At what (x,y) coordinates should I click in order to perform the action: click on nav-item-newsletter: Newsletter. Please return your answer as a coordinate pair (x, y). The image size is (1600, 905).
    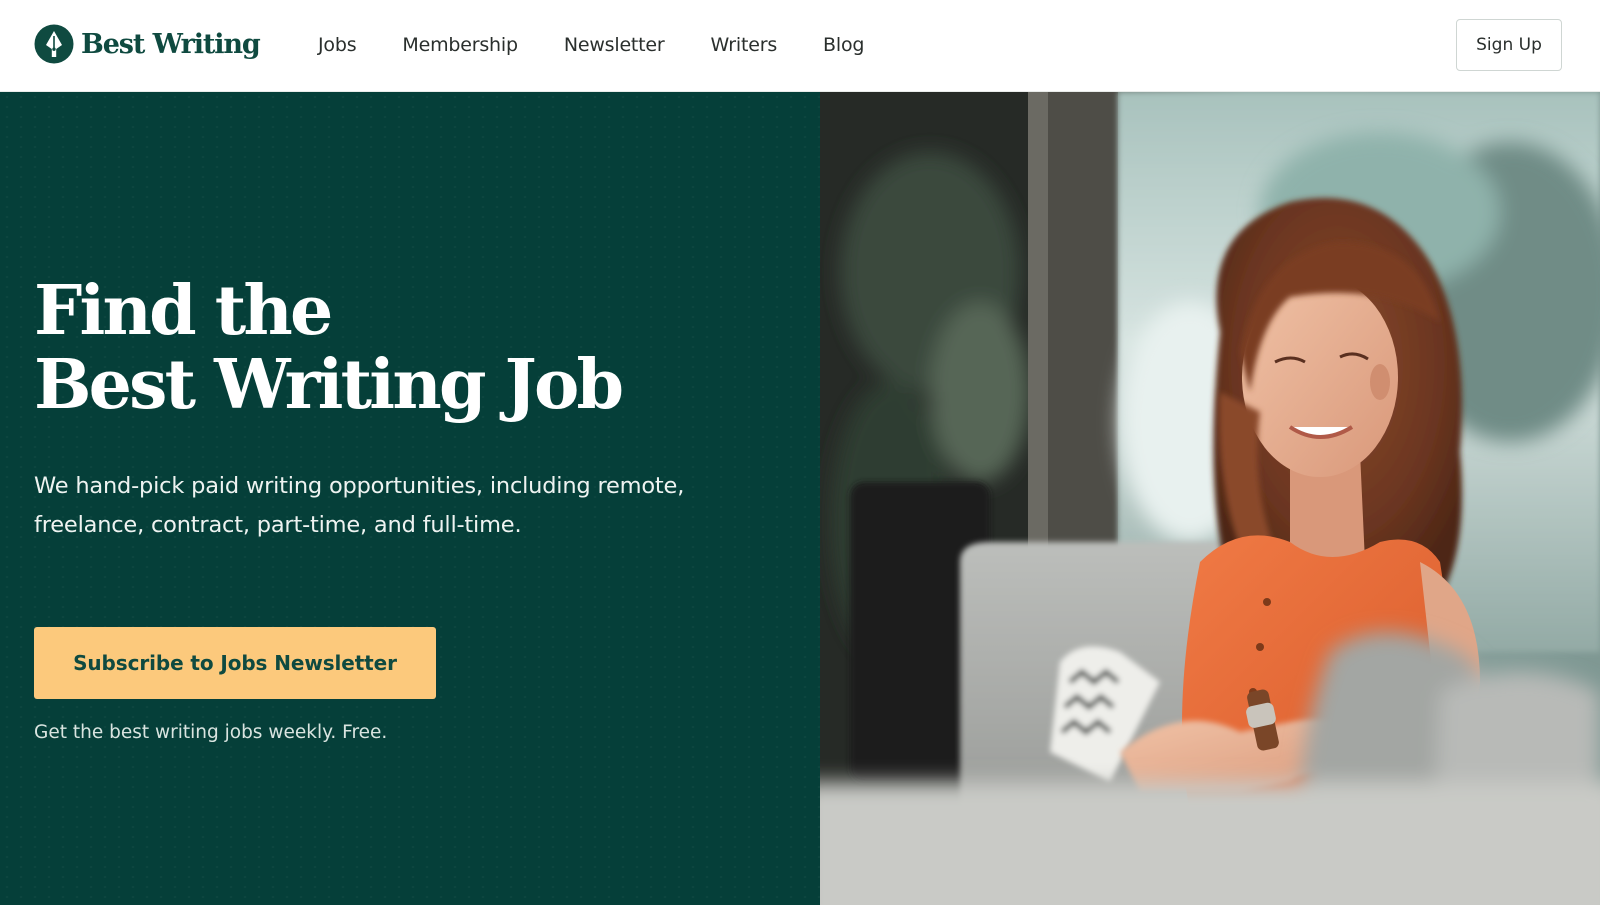
    Looking at the image, I should click on (614, 45).